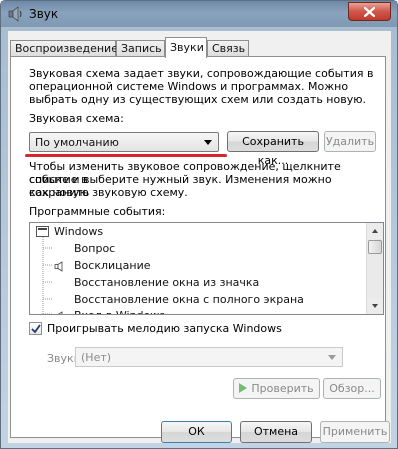 This screenshot has height=449, width=398. What do you see at coordinates (276, 432) in the screenshot?
I see `cancel-button: Отмена` at bounding box center [276, 432].